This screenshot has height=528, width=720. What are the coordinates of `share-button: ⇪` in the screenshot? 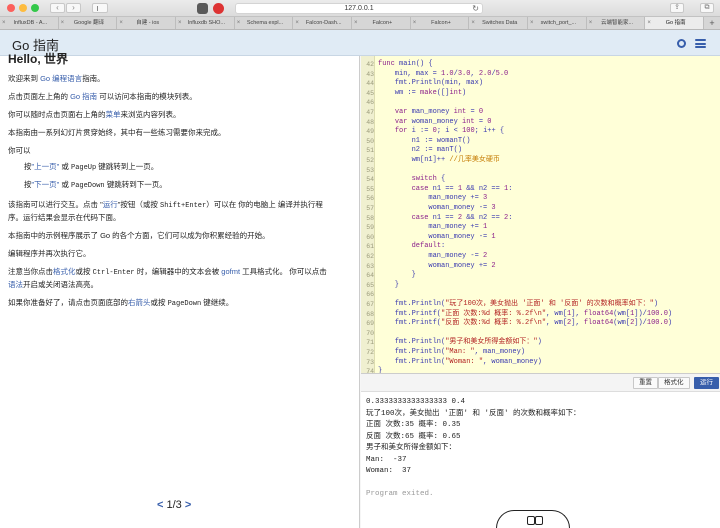 It's located at (677, 8).